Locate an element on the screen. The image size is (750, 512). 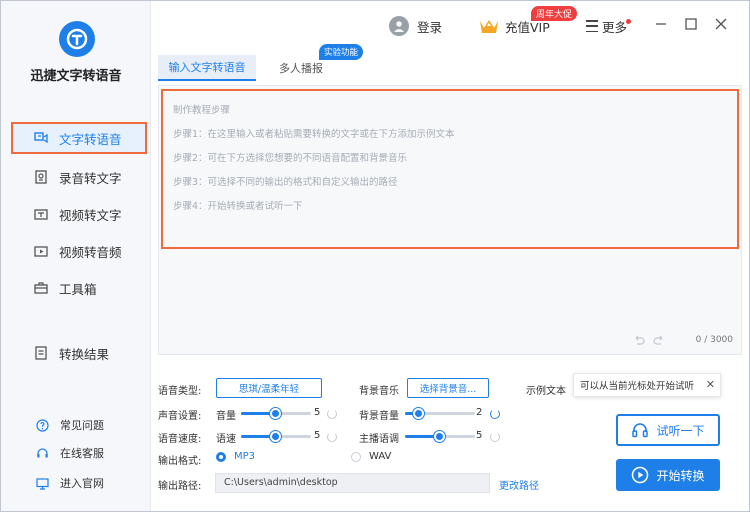
guide-step: 步骤4：开始转换或者试听一下 is located at coordinates (238, 206).